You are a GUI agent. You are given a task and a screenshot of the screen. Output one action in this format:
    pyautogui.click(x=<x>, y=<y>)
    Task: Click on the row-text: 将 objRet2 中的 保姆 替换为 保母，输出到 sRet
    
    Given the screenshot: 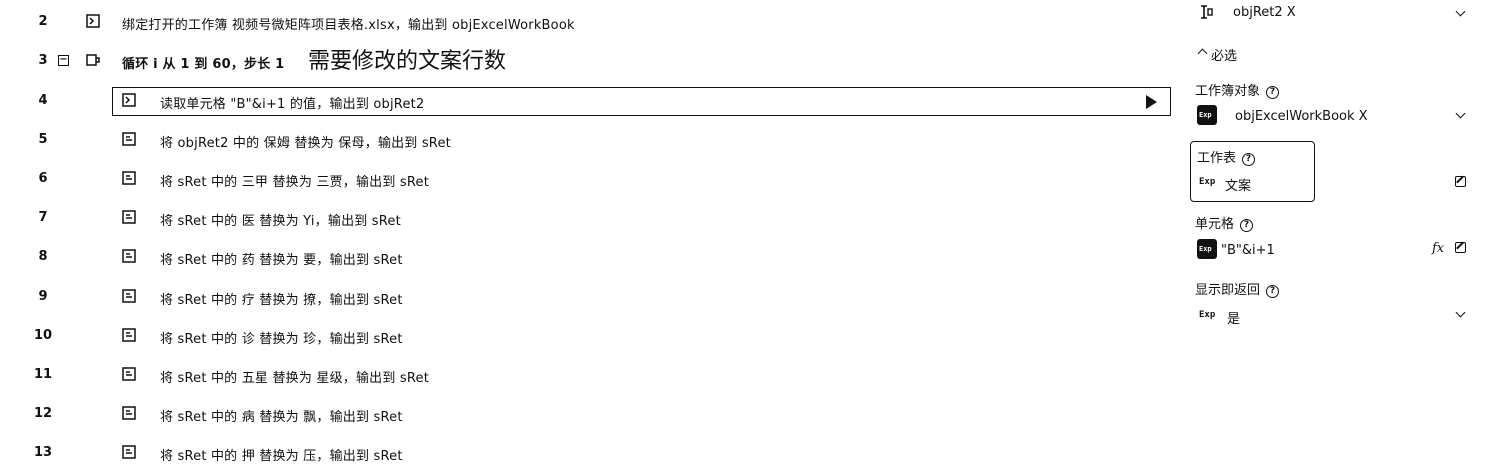 What is the action you would take?
    pyautogui.click(x=305, y=143)
    